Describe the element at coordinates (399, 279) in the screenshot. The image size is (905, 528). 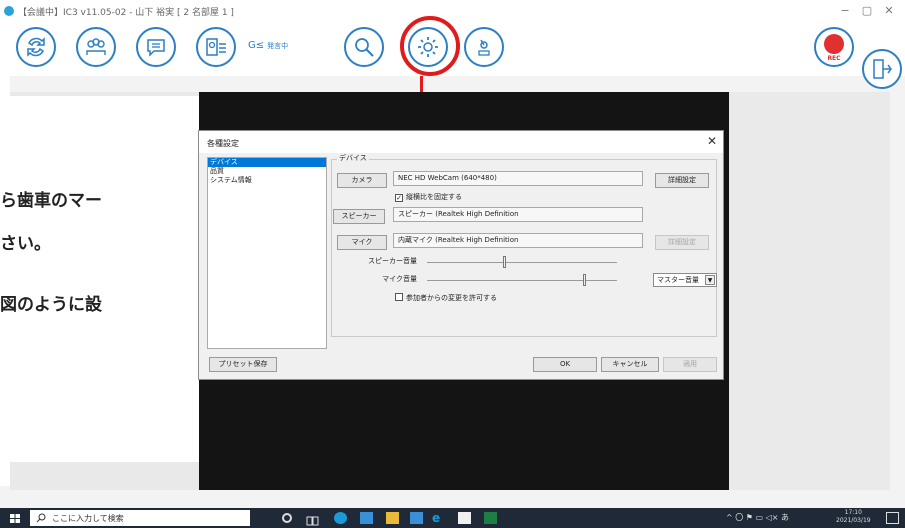
I see `mic-volume-label: マイク音量` at that location.